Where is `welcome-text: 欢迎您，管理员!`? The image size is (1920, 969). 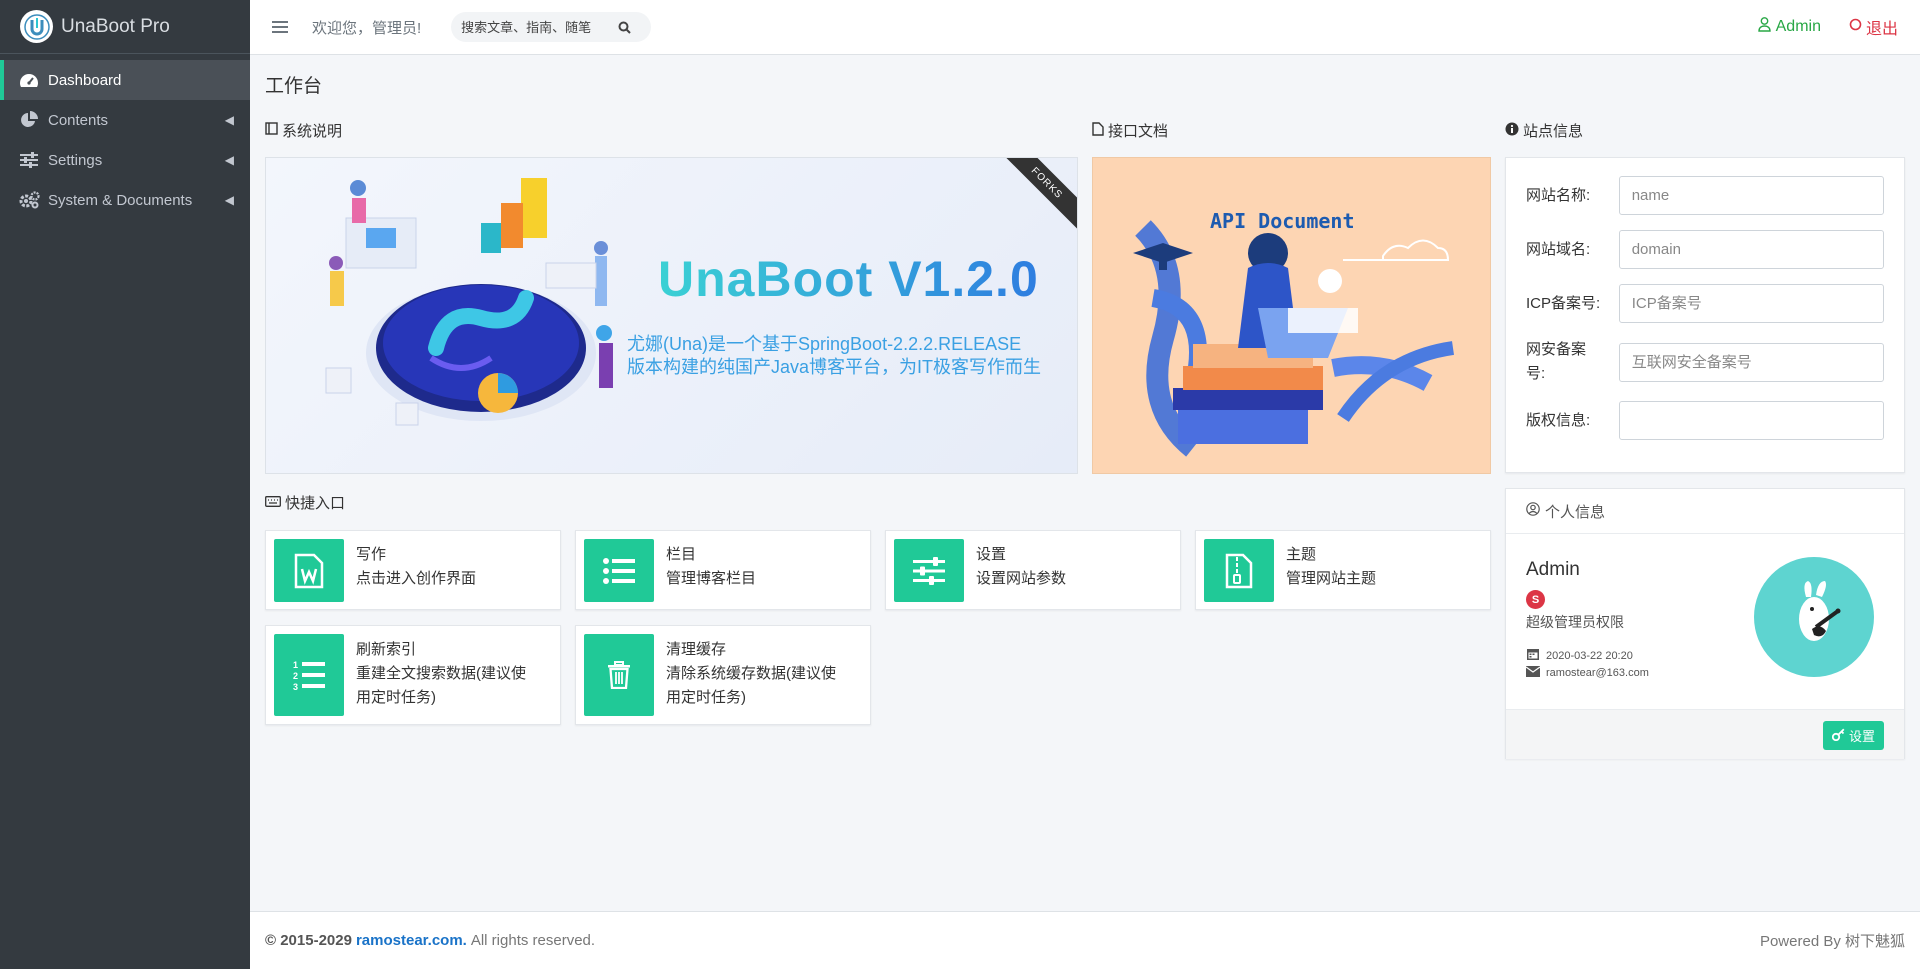 welcome-text: 欢迎您，管理员! is located at coordinates (367, 28).